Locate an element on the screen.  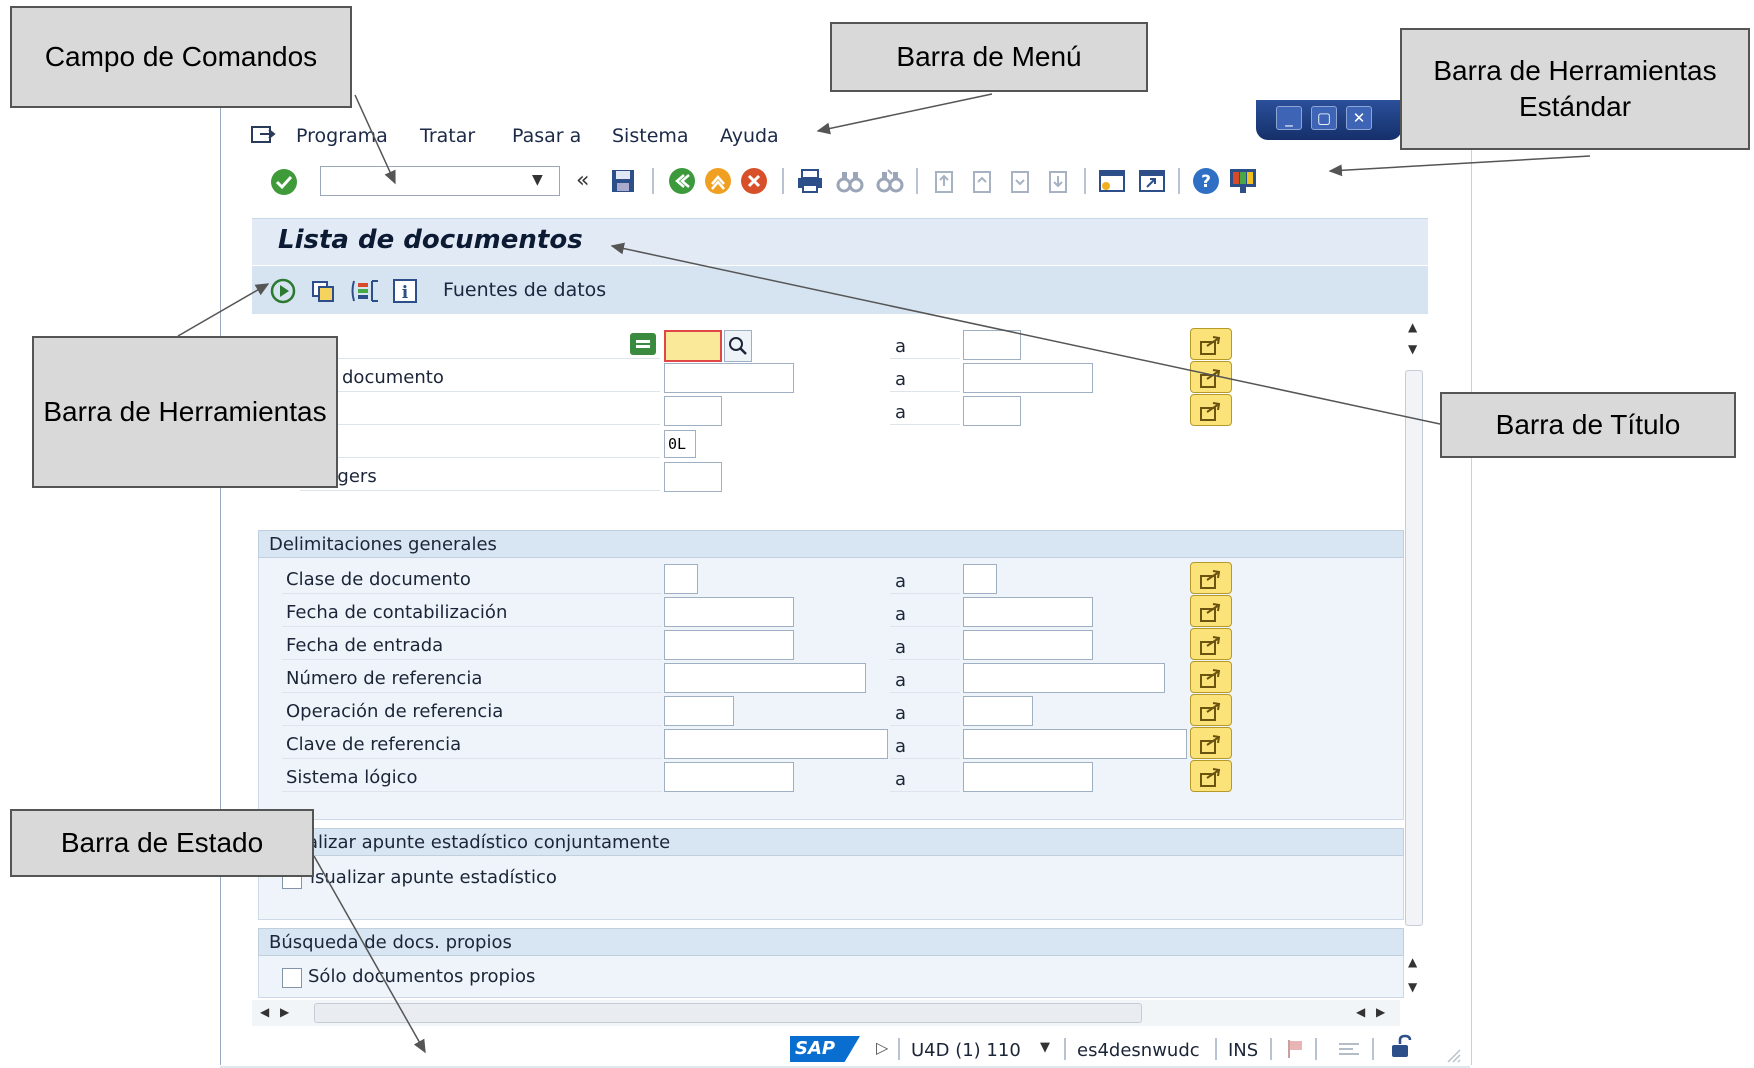
callout-command-field: Campo de Comandos is located at coordinates (181, 57).